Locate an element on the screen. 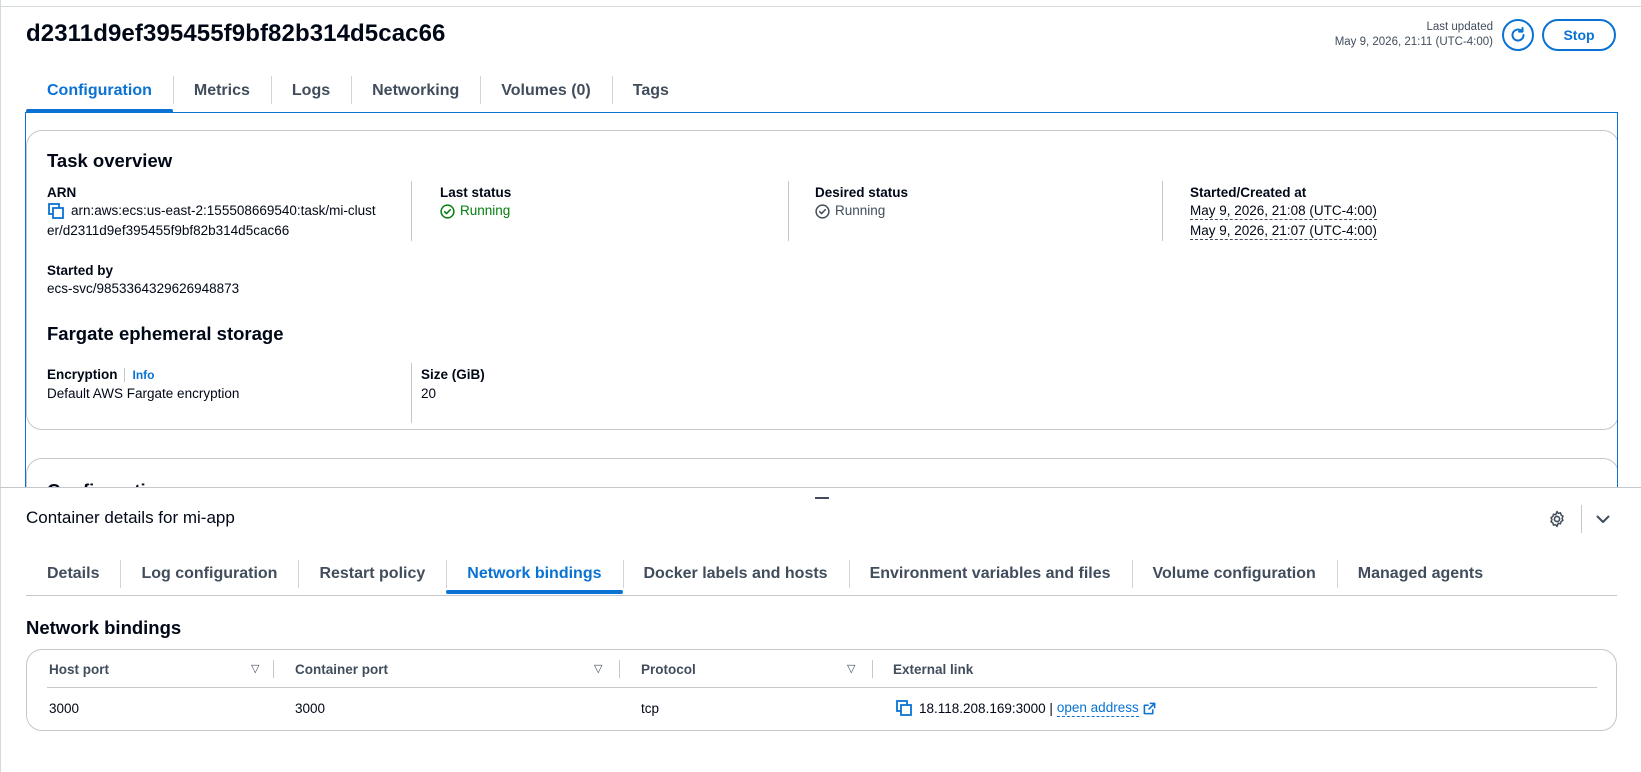 The height and width of the screenshot is (772, 1641). status-success-icon is located at coordinates (447, 211).